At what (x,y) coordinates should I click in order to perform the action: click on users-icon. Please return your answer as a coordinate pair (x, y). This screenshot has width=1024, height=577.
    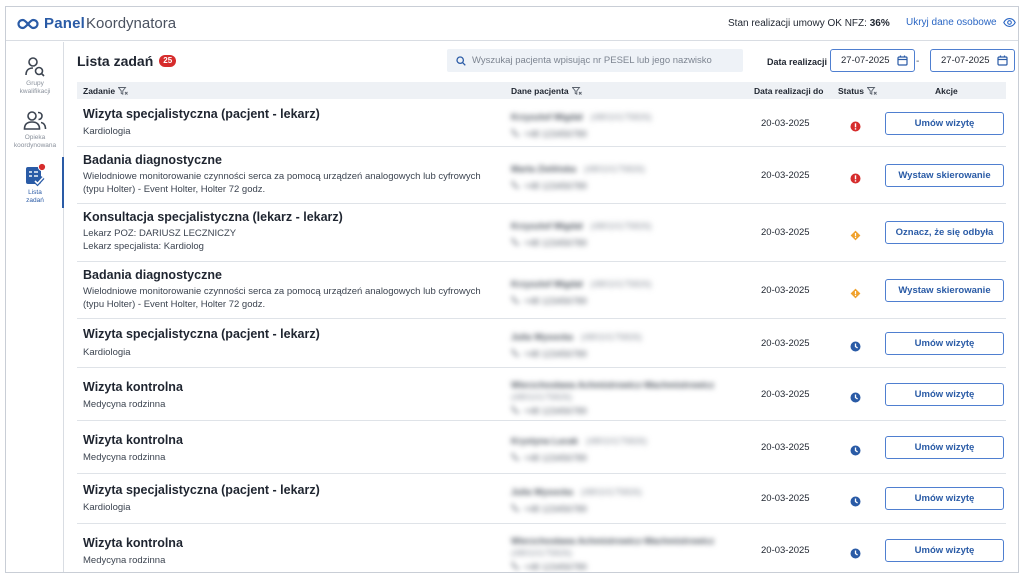
    Looking at the image, I should click on (35, 120).